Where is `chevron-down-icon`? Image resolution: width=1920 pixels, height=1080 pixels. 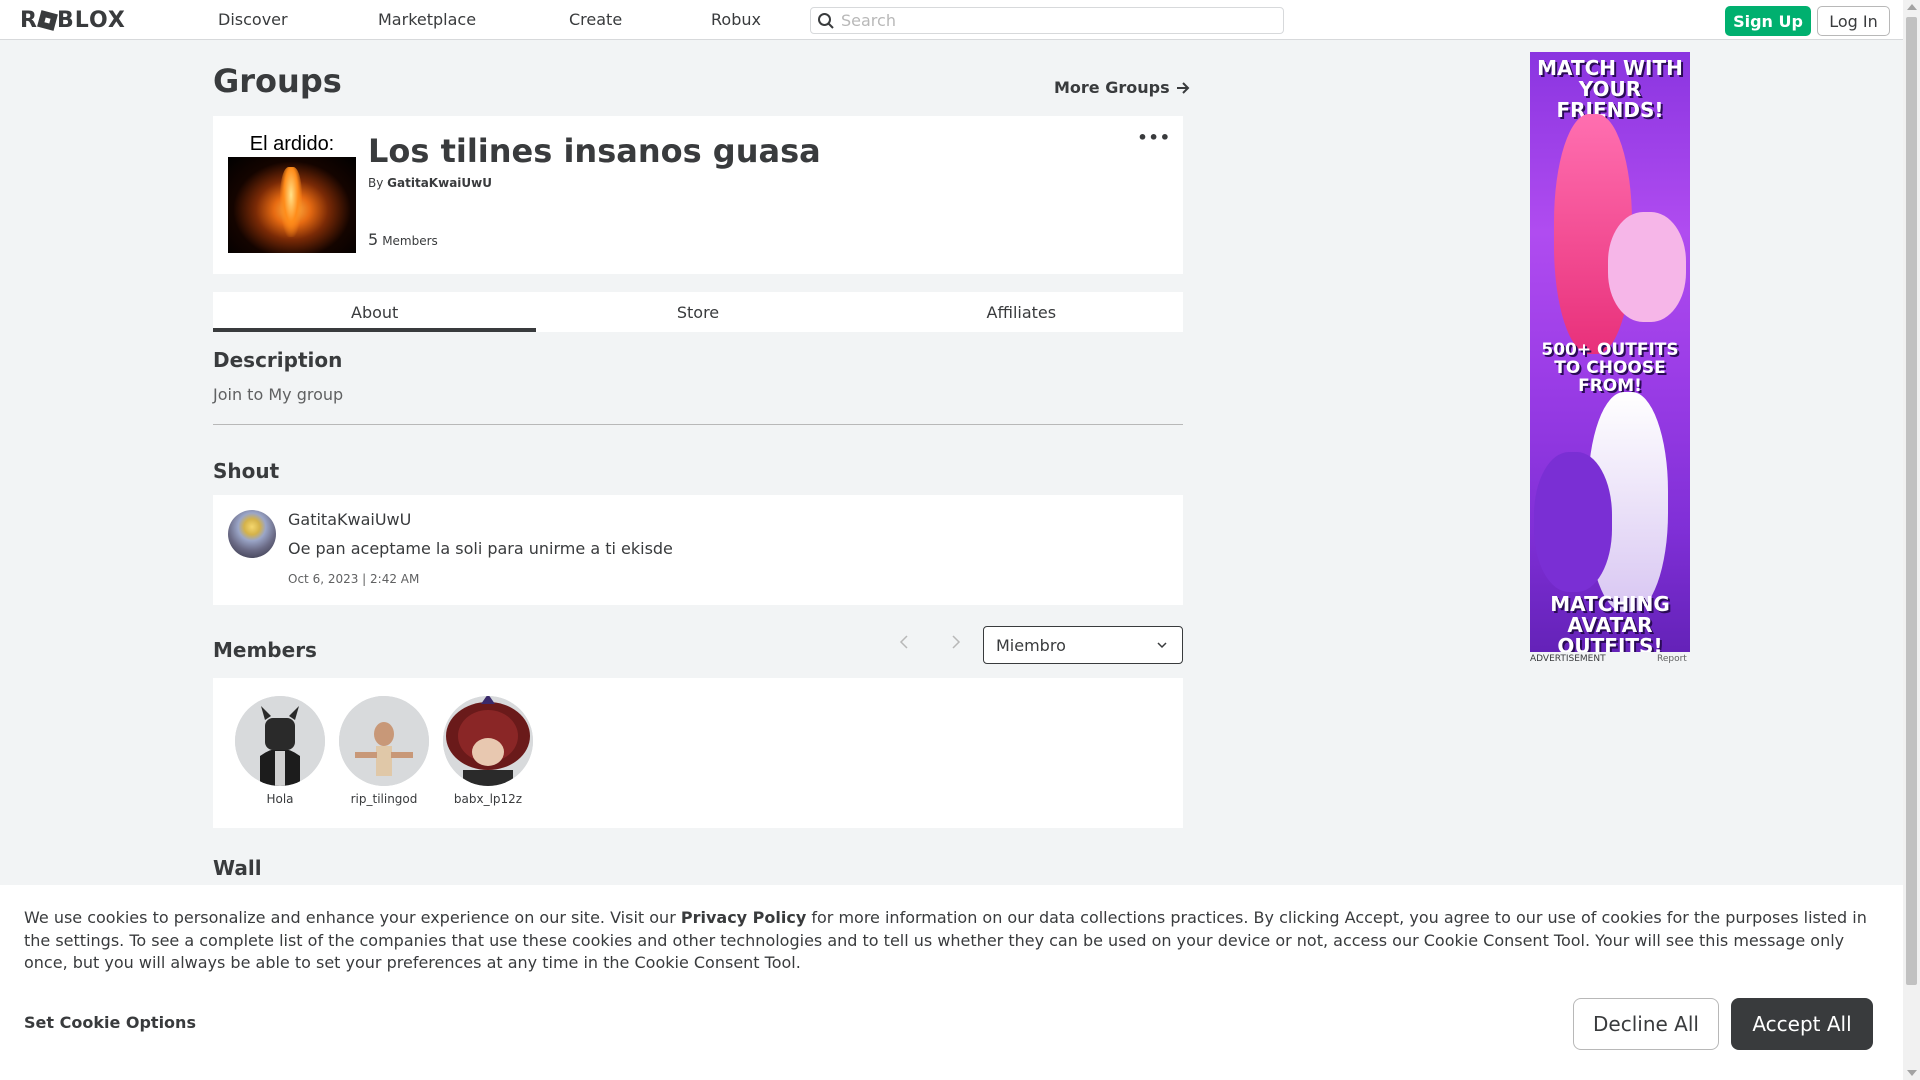 chevron-down-icon is located at coordinates (1162, 645).